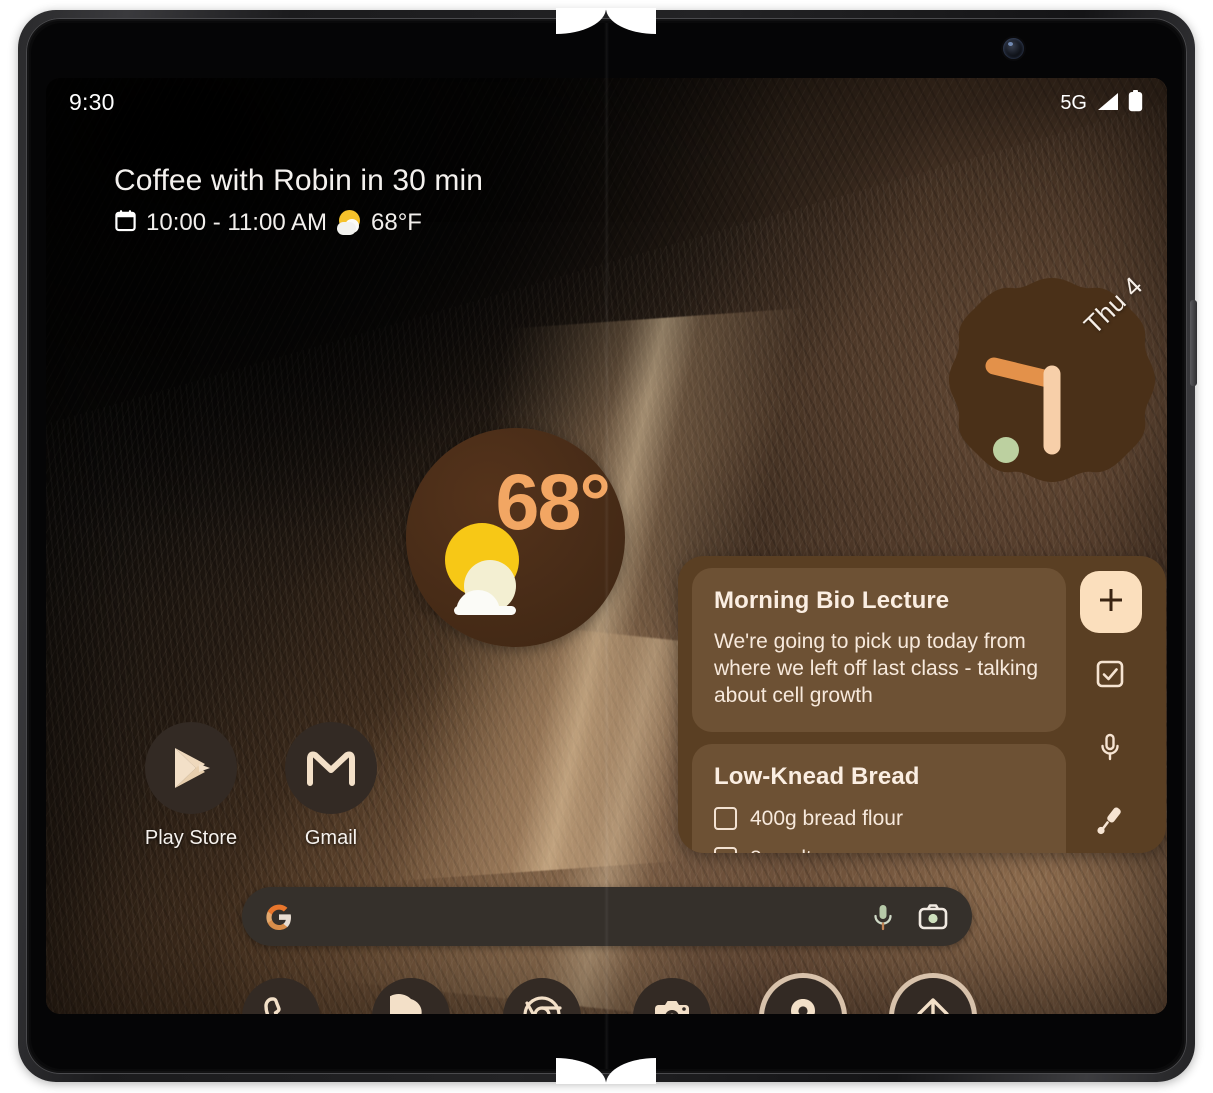 The height and width of the screenshot is (1093, 1213). What do you see at coordinates (299, 180) in the screenshot?
I see `at-a-glance-title: Coffee with Robin in 30 min` at bounding box center [299, 180].